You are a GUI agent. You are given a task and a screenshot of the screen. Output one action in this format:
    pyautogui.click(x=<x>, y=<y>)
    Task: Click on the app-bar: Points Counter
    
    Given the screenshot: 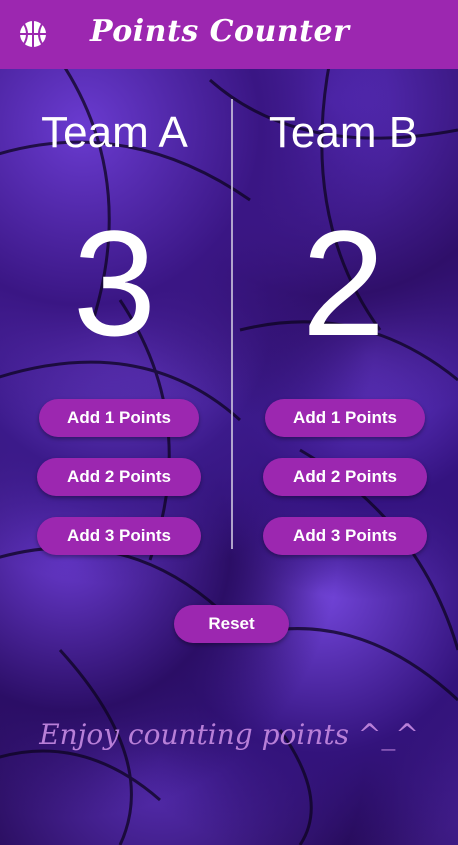 What is the action you would take?
    pyautogui.click(x=229, y=34)
    